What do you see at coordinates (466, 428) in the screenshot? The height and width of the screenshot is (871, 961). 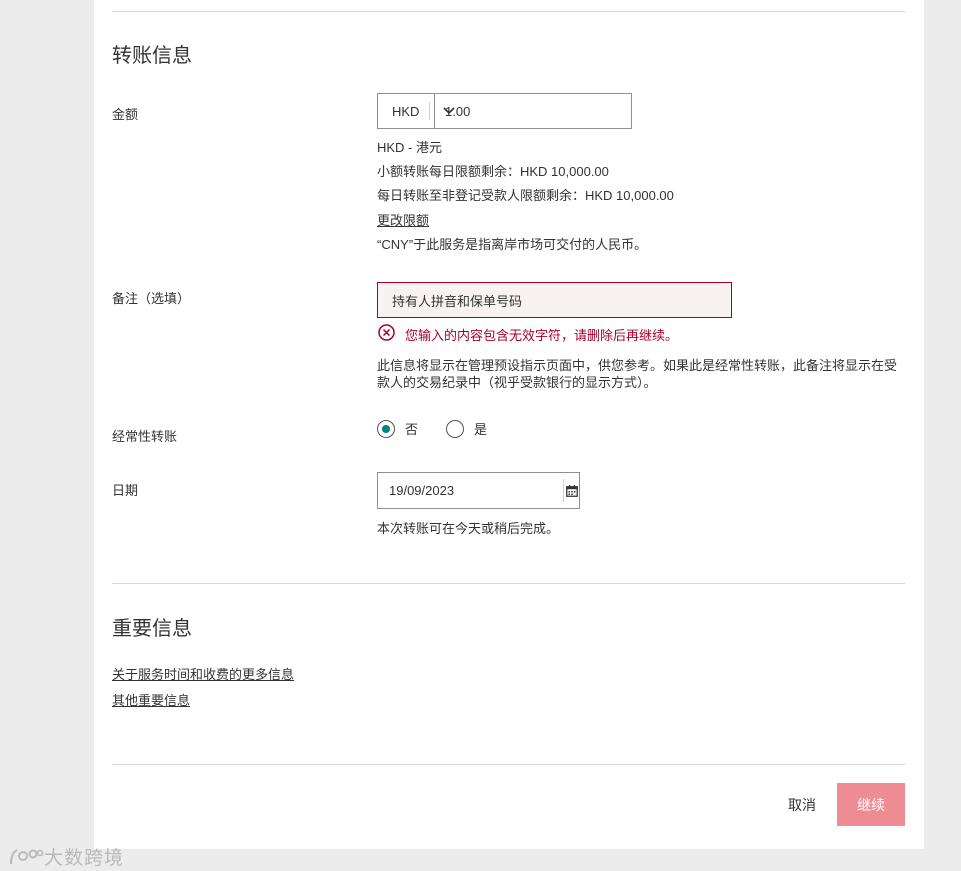 I see `radio-option-yes: 是` at bounding box center [466, 428].